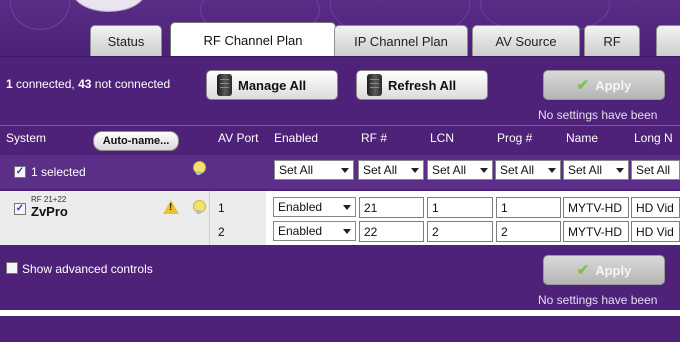 This screenshot has height=342, width=680. Describe the element at coordinates (422, 85) in the screenshot. I see `refresh-all-button: Refresh All` at that location.